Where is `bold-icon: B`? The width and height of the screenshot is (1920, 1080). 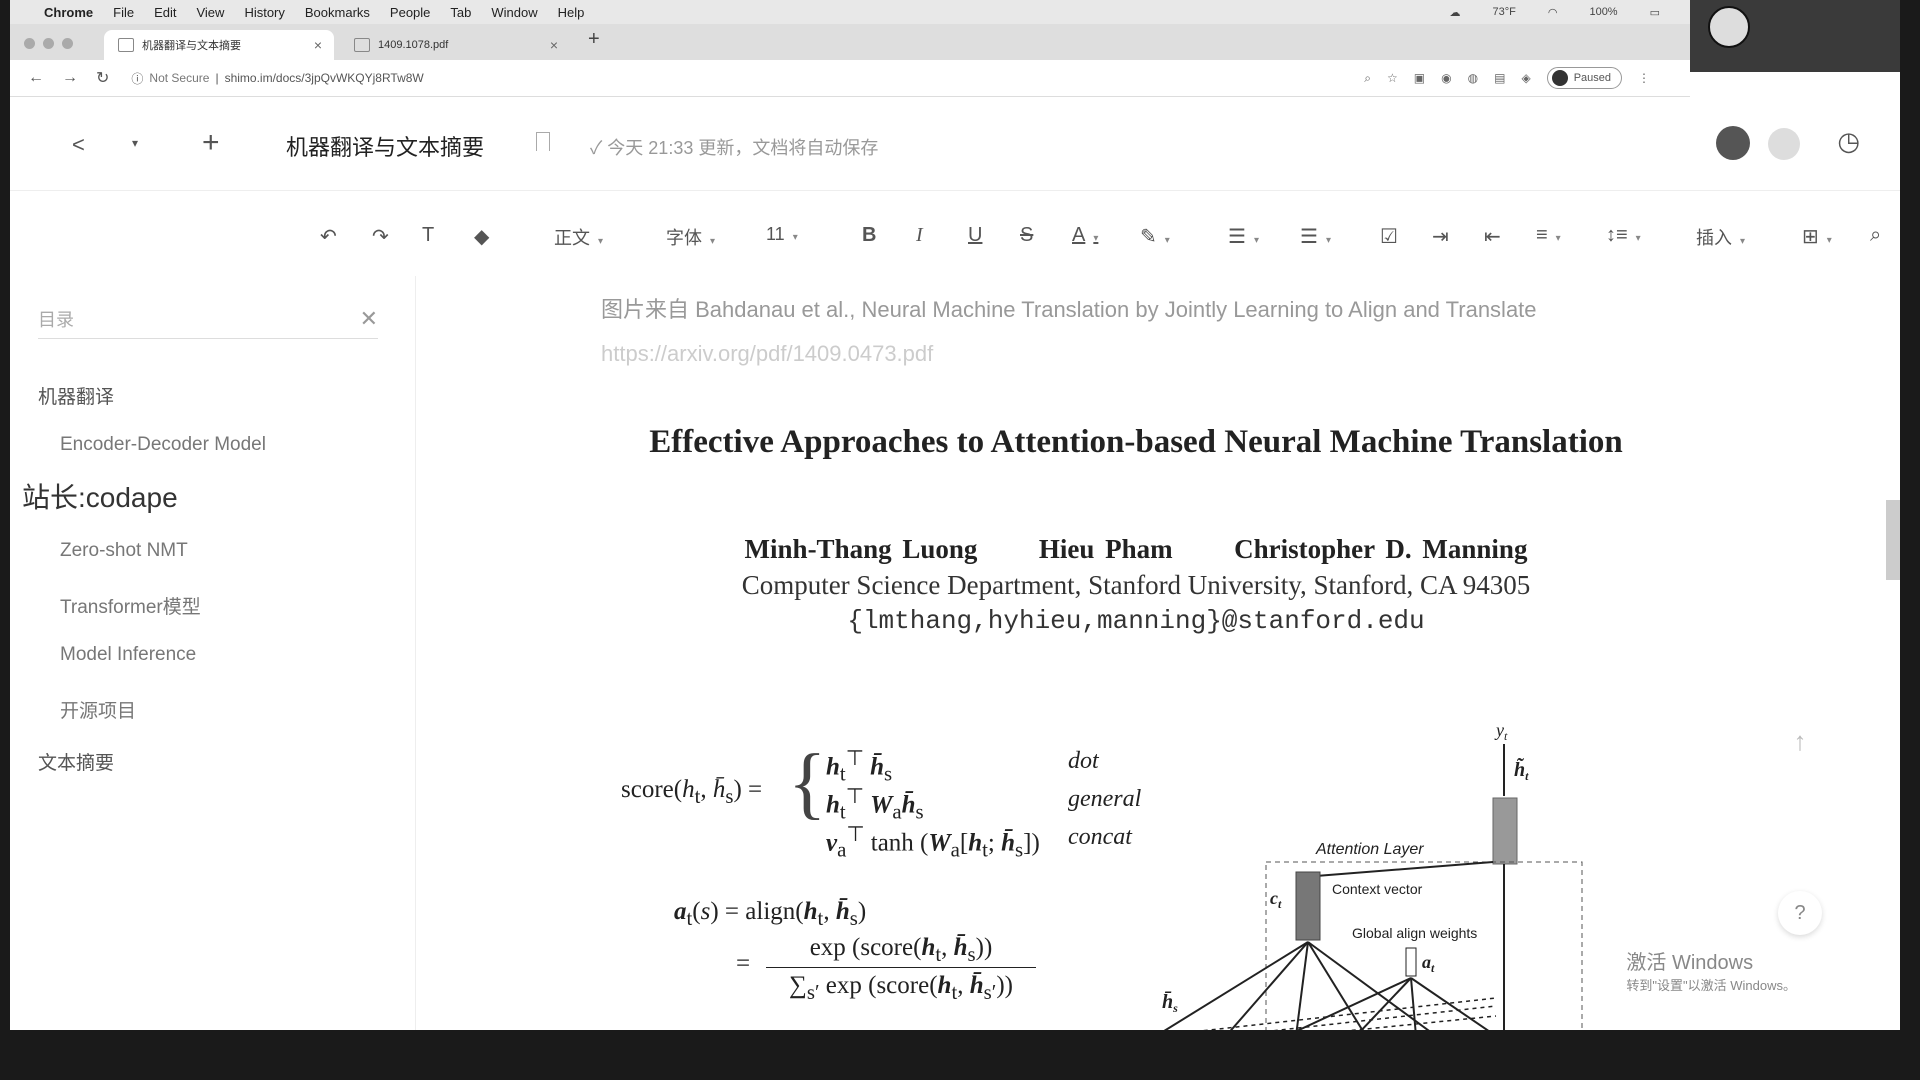
bold-icon: B is located at coordinates (869, 235).